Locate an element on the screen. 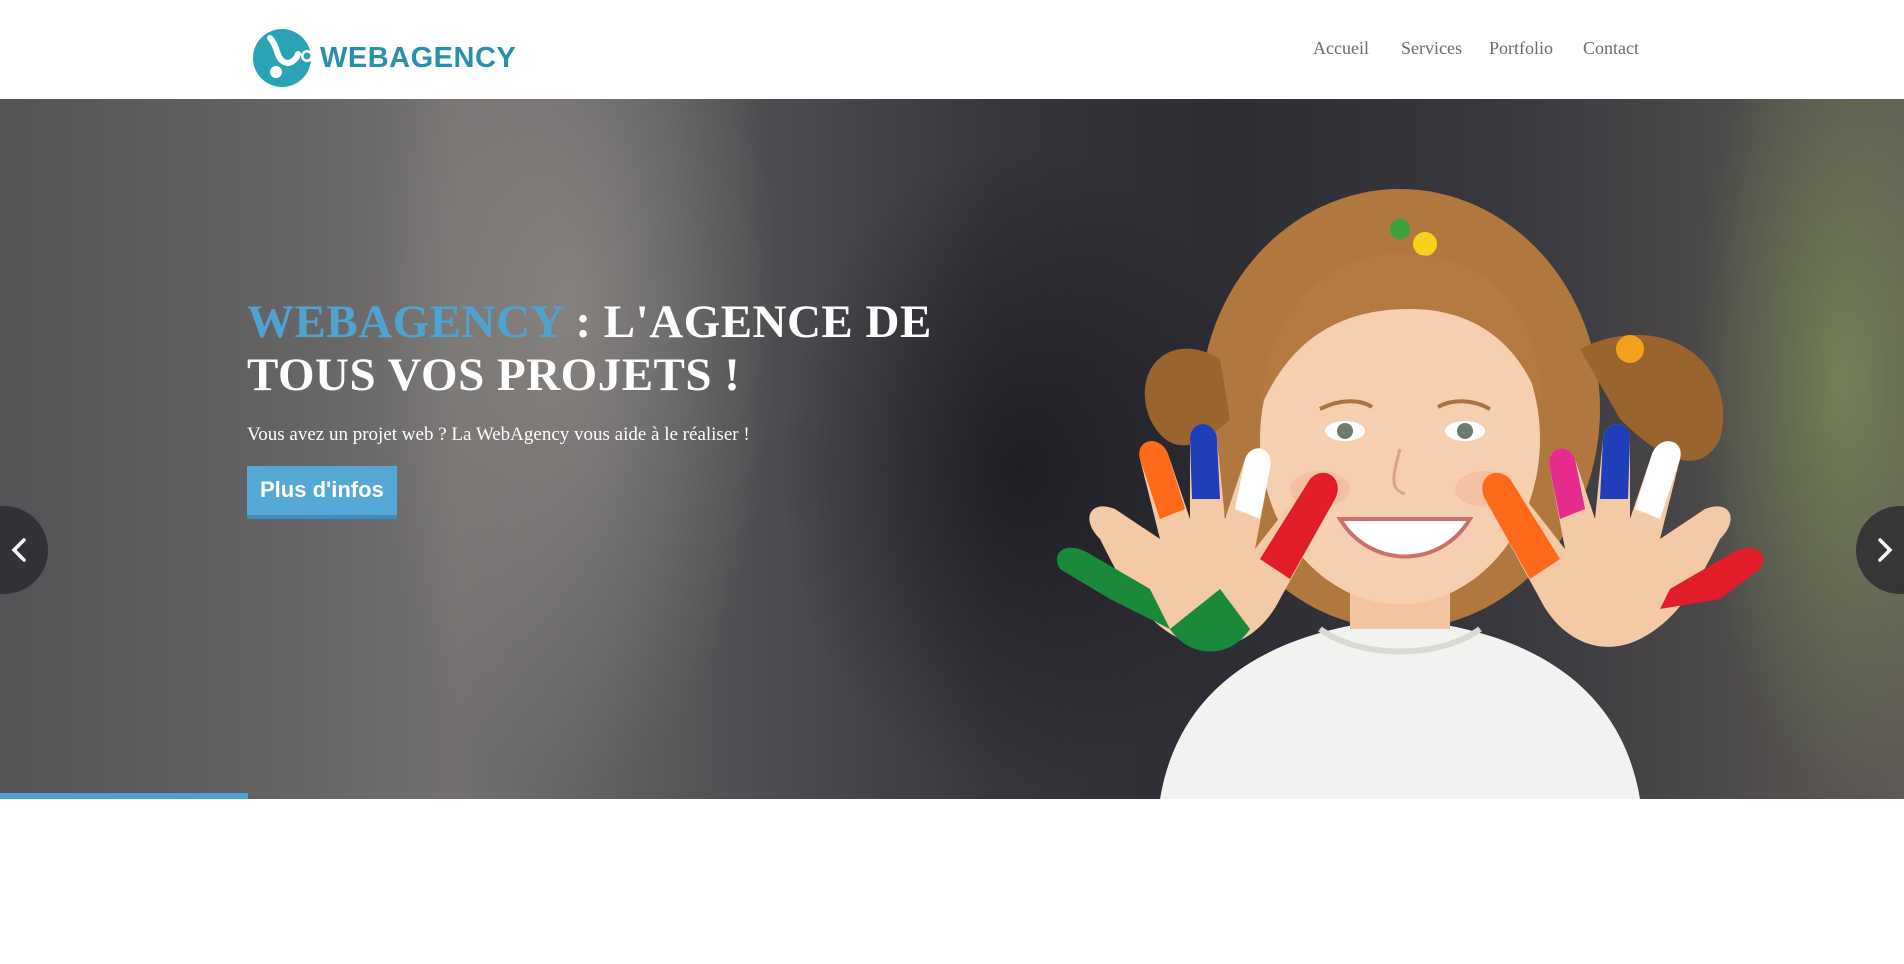  logo-text: WEBAGENCY is located at coordinates (418, 57).